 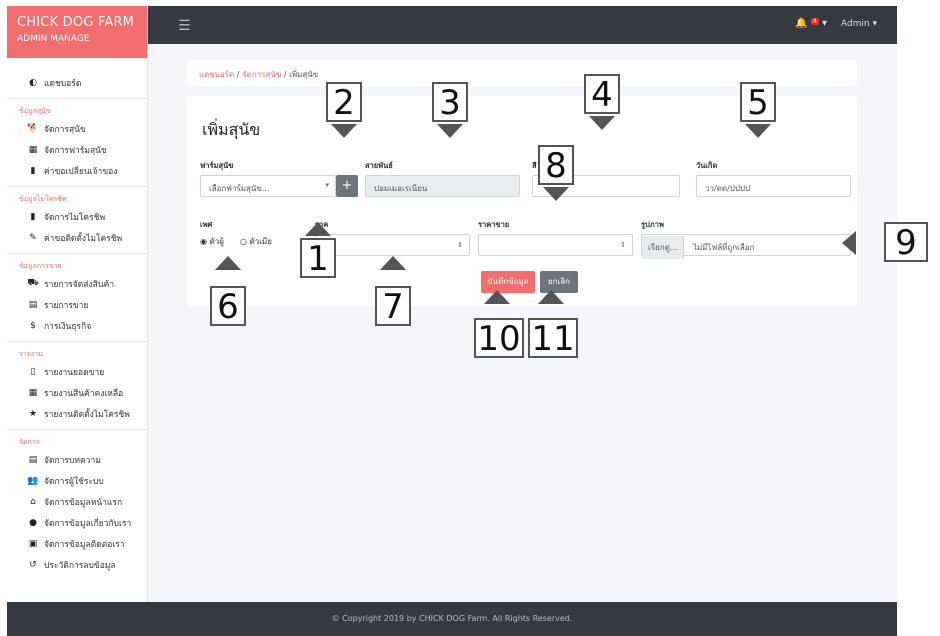 I want to click on radio-female: ○ ตัวเมีย, so click(x=256, y=241).